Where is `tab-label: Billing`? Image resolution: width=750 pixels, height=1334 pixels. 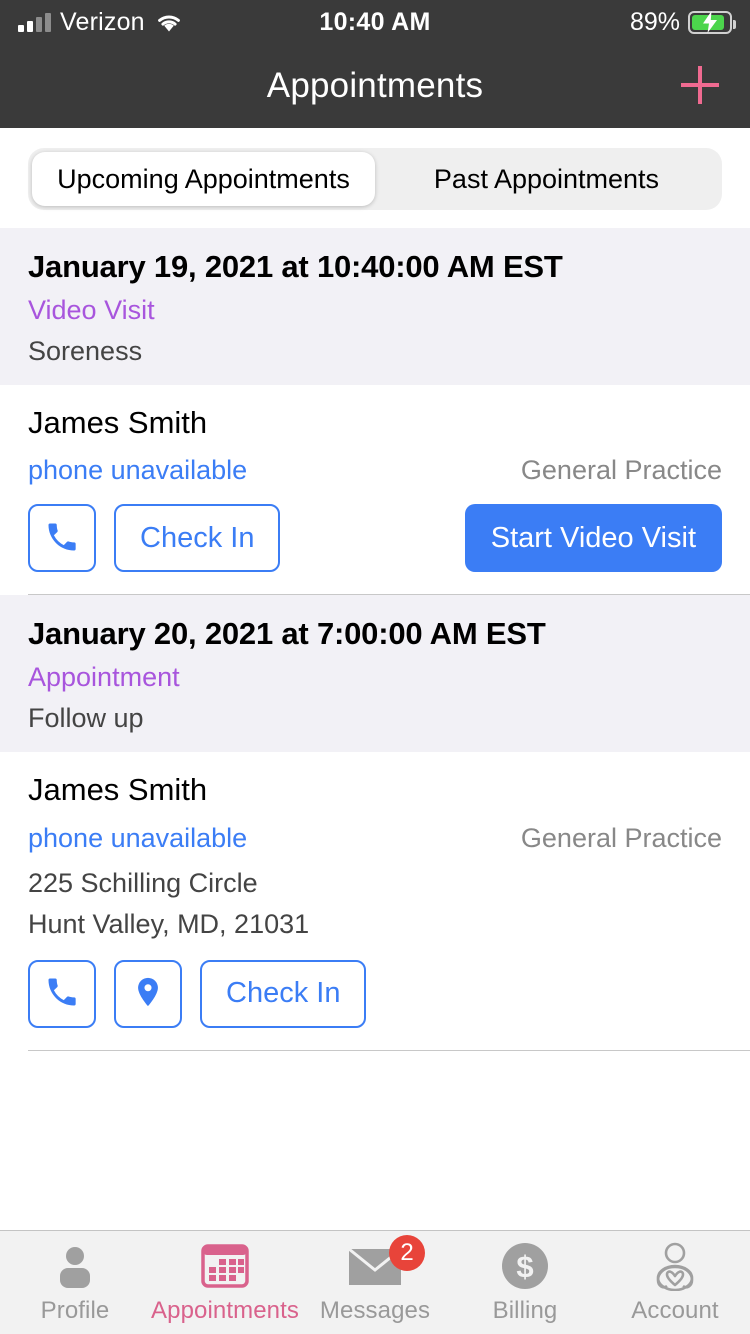 tab-label: Billing is located at coordinates (525, 1310).